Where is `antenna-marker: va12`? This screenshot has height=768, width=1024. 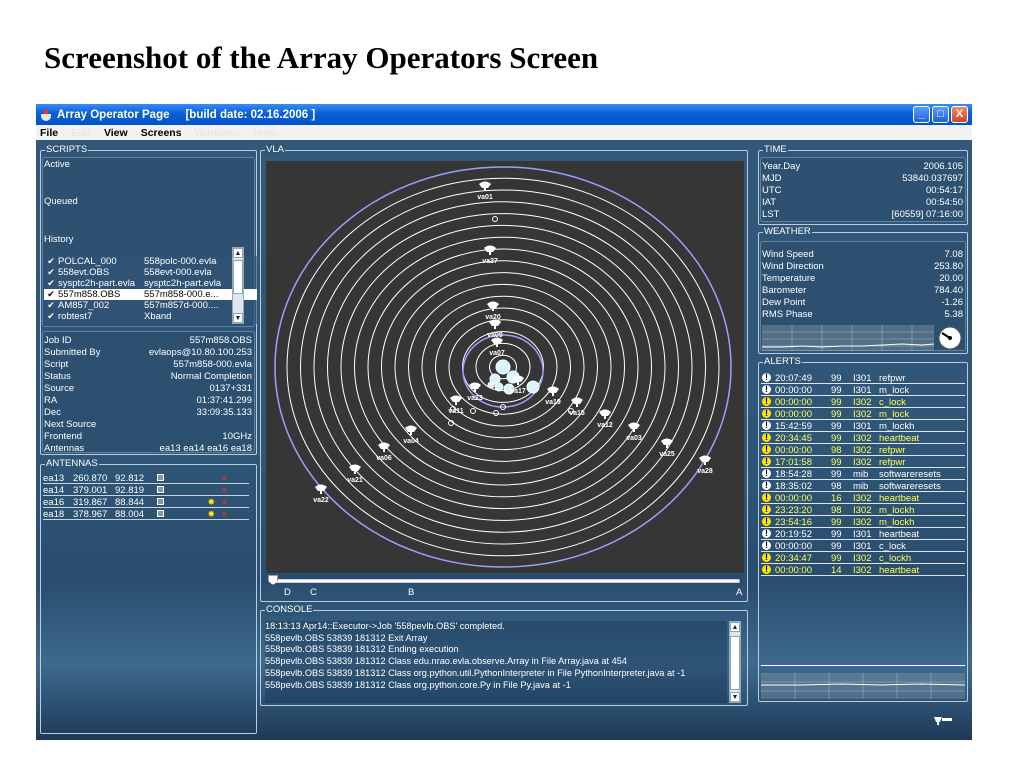 antenna-marker: va12 is located at coordinates (605, 419).